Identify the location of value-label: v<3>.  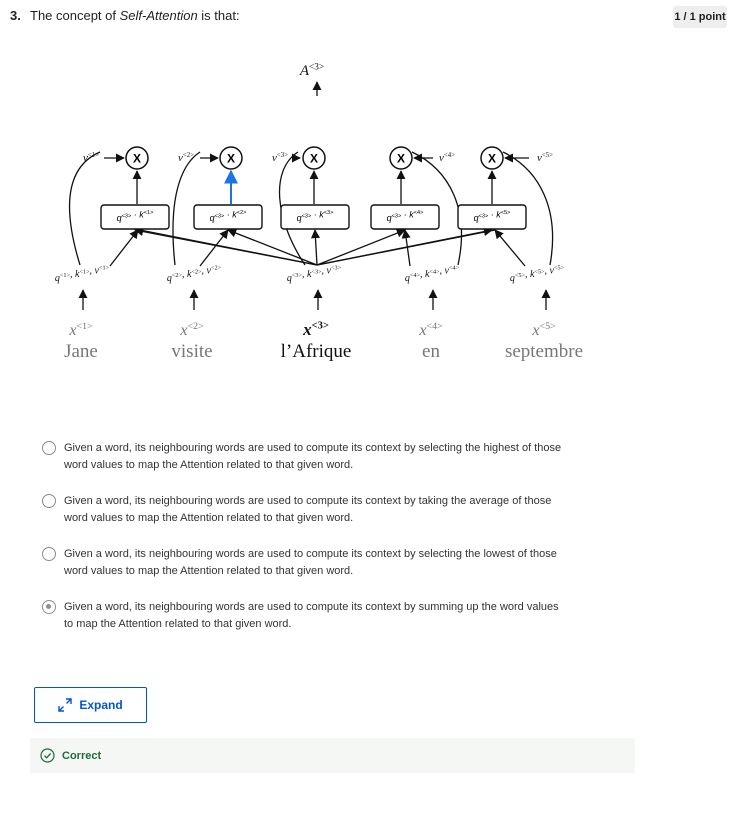
(280, 158).